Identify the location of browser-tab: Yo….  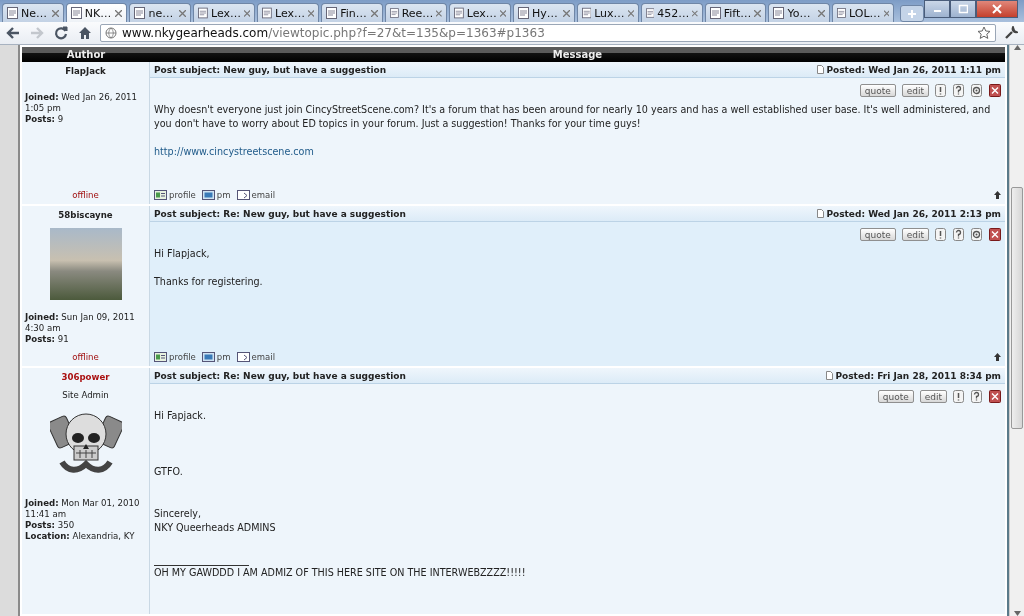
(799, 12).